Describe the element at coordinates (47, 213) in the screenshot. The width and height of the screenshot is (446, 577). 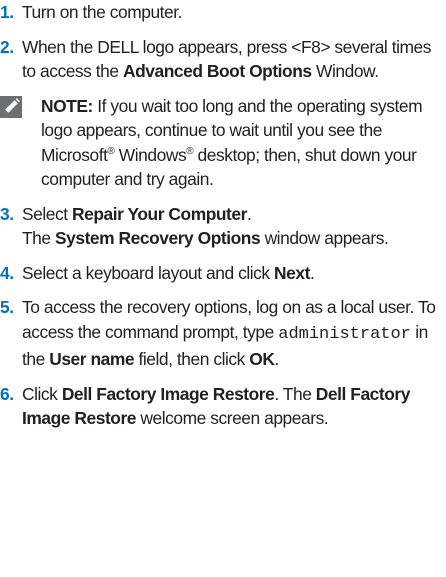
I see `step-text: Select` at that location.